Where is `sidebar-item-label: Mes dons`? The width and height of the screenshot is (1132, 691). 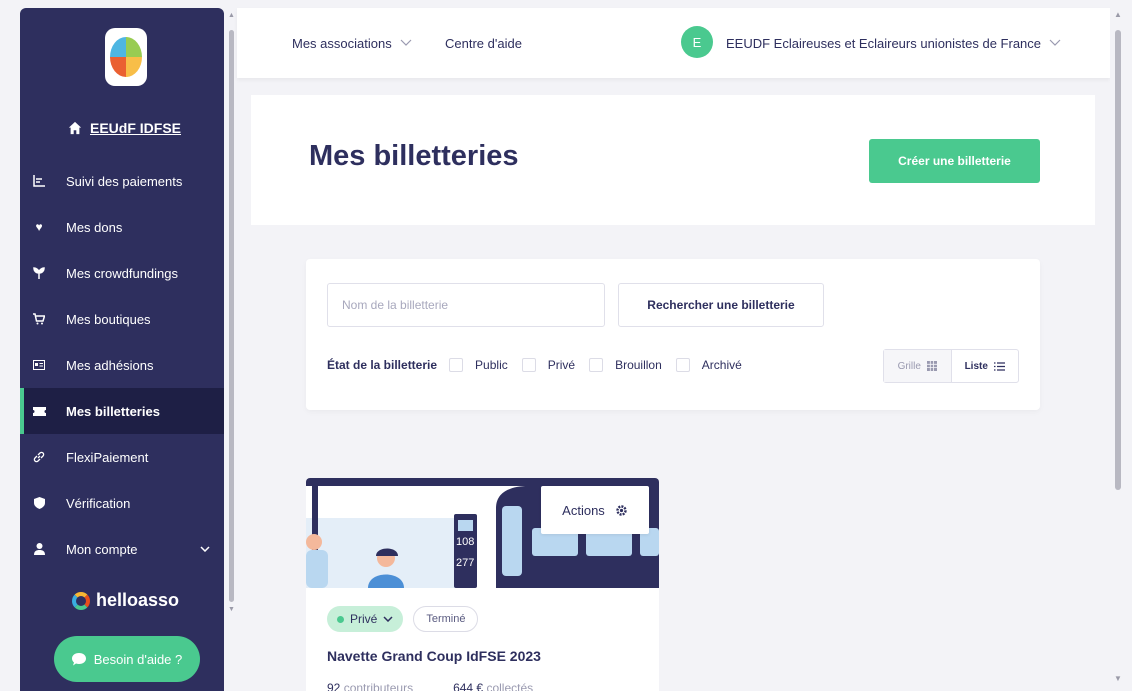
sidebar-item-label: Mes dons is located at coordinates (94, 227).